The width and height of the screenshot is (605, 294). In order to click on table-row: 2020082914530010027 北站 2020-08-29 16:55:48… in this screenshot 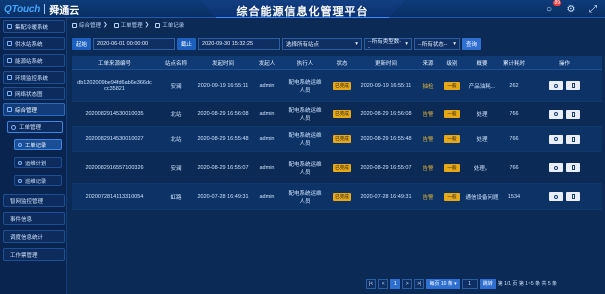, I will do `click(337, 139)`.